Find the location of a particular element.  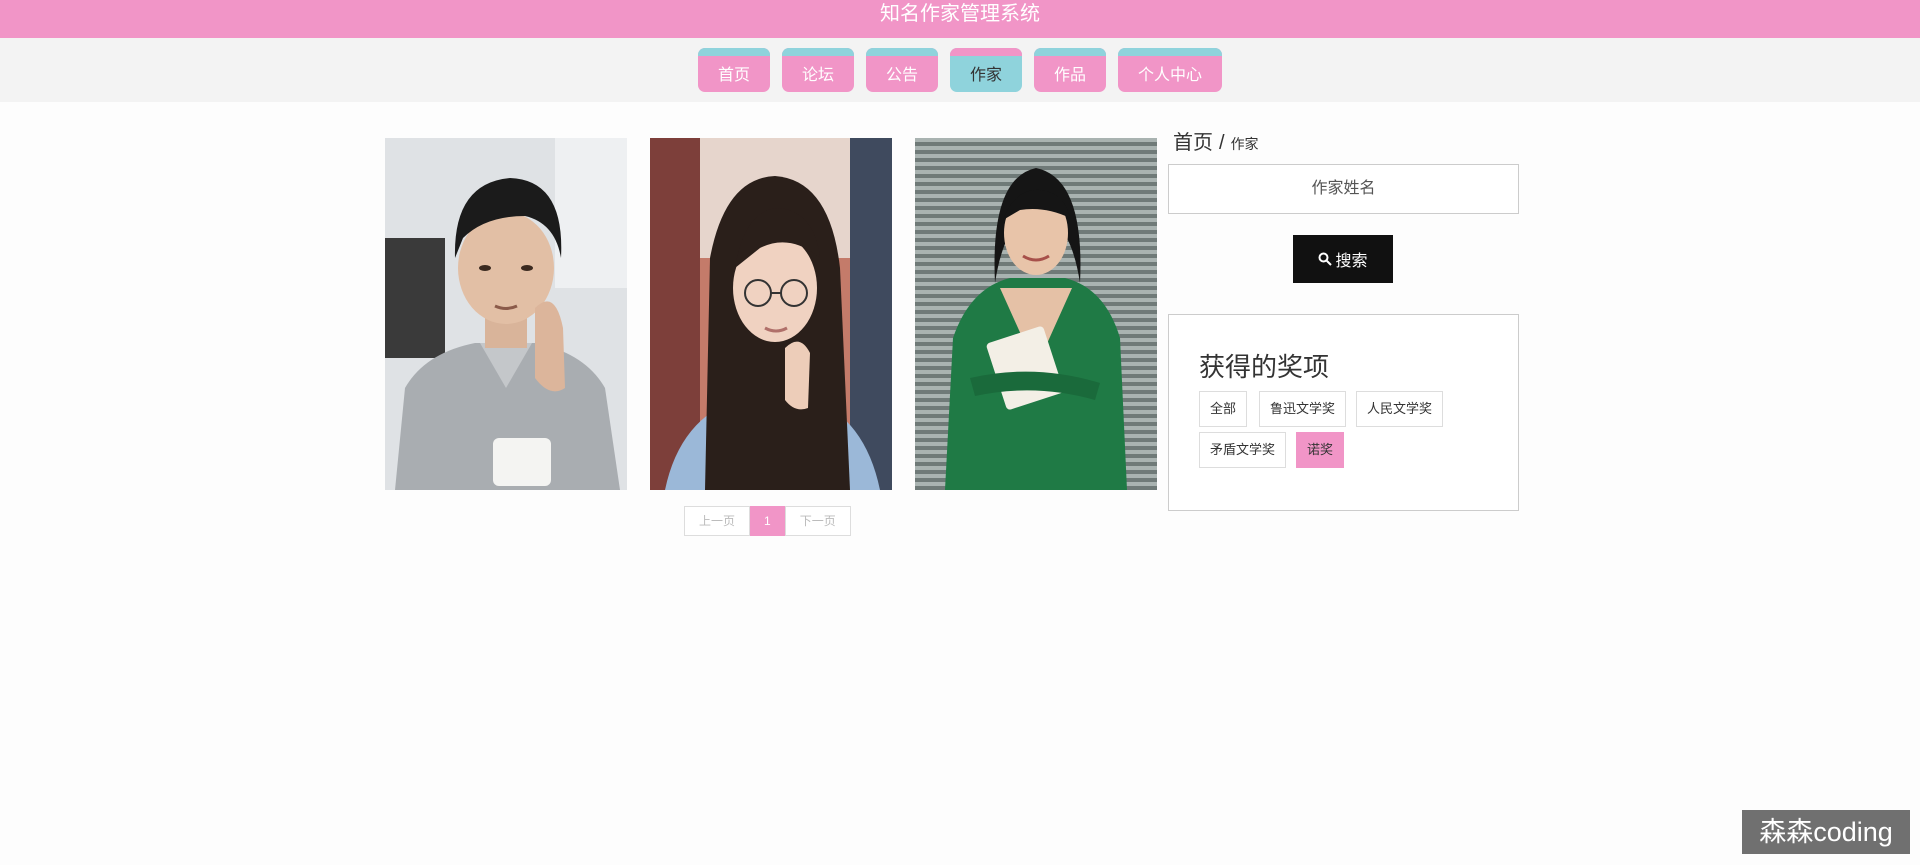

nav-item-profile: 个人中心 is located at coordinates (1170, 70).